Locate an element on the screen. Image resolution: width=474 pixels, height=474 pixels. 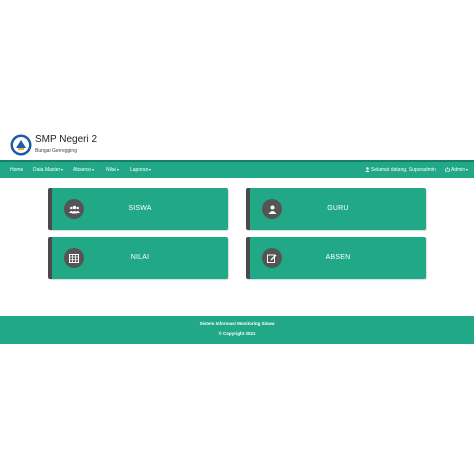
card-guru-label: GURU is located at coordinates (338, 208).